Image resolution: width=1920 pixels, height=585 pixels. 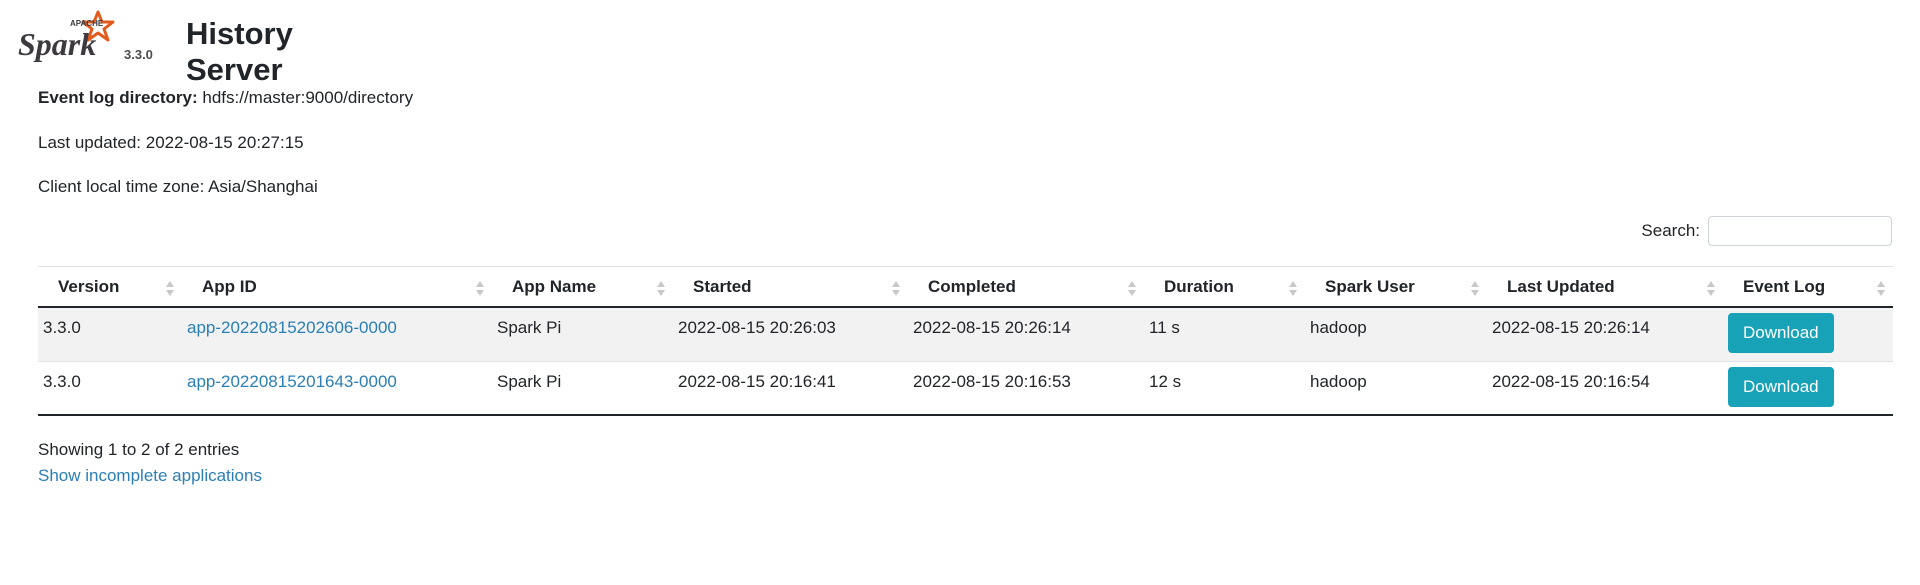 I want to click on column-header-duration: Duration, so click(x=1224, y=287).